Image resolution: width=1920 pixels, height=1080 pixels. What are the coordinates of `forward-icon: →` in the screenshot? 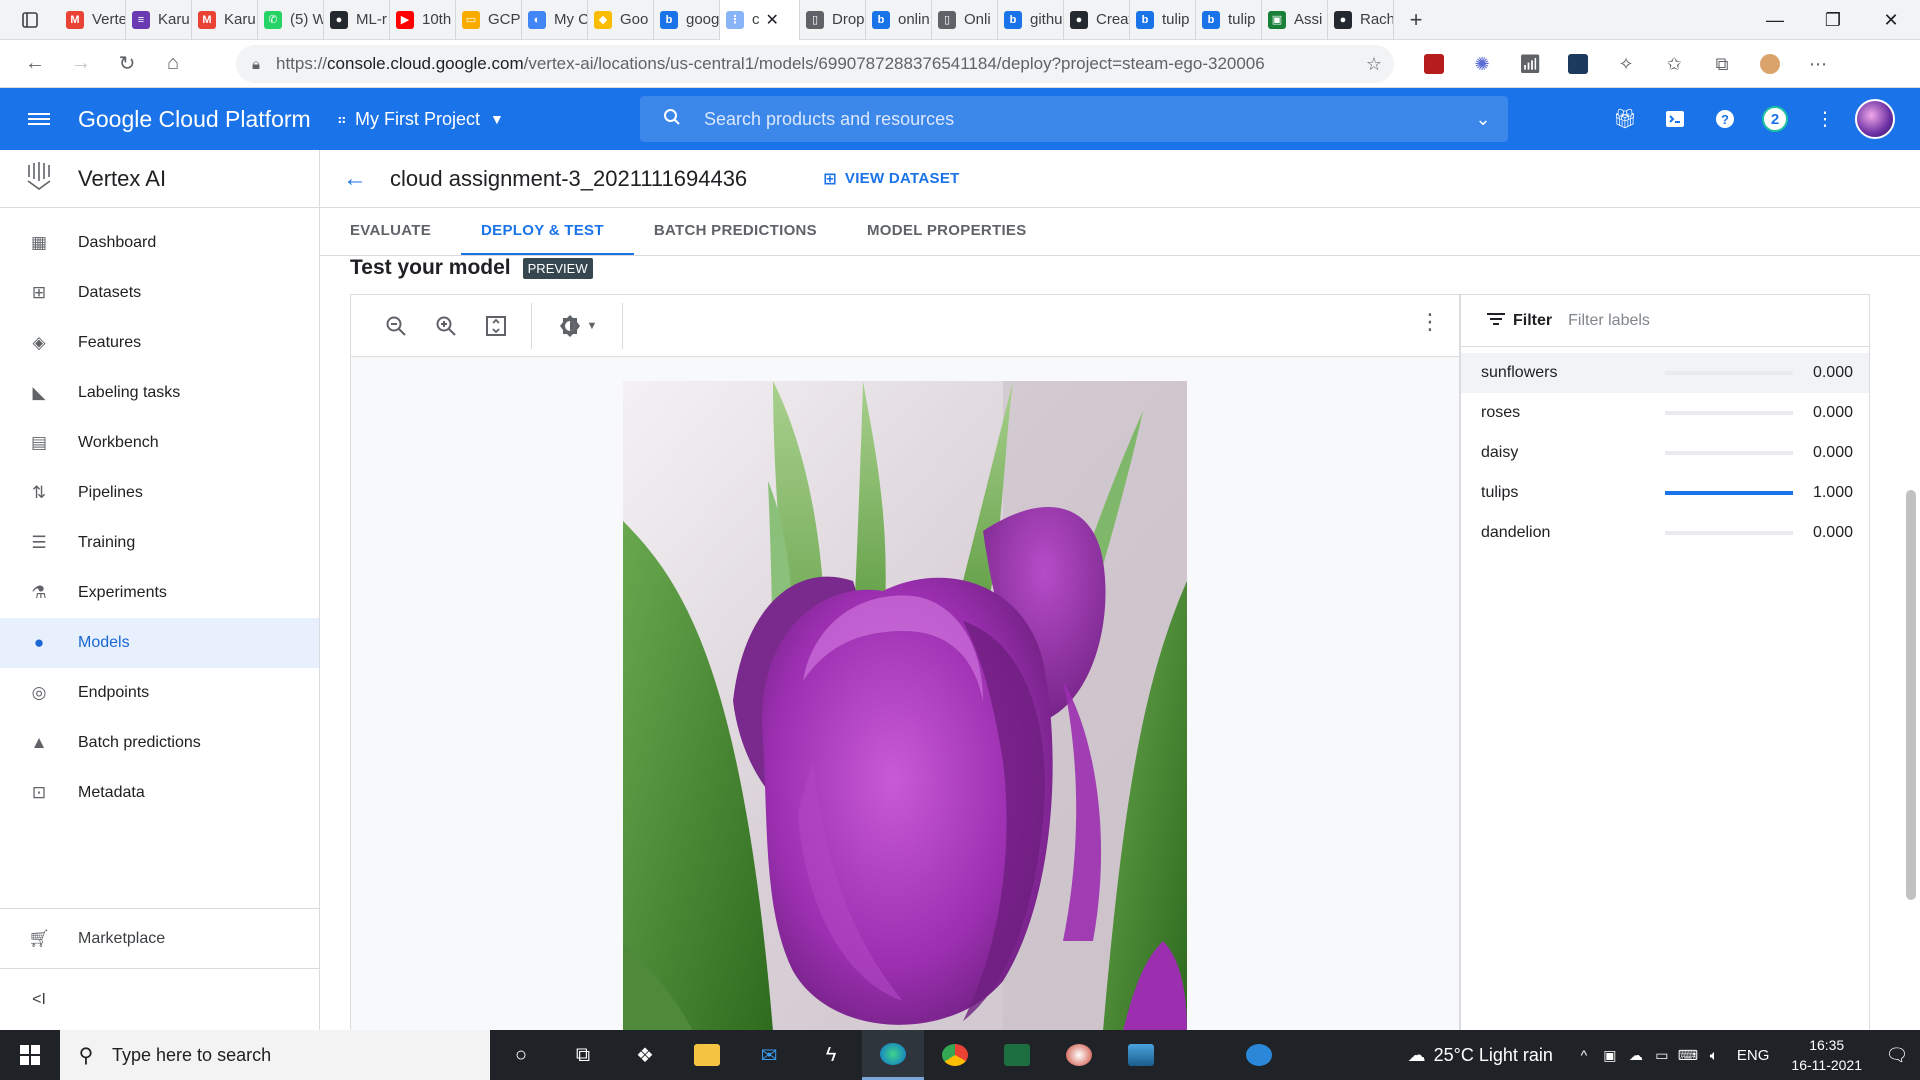 It's located at (81, 64).